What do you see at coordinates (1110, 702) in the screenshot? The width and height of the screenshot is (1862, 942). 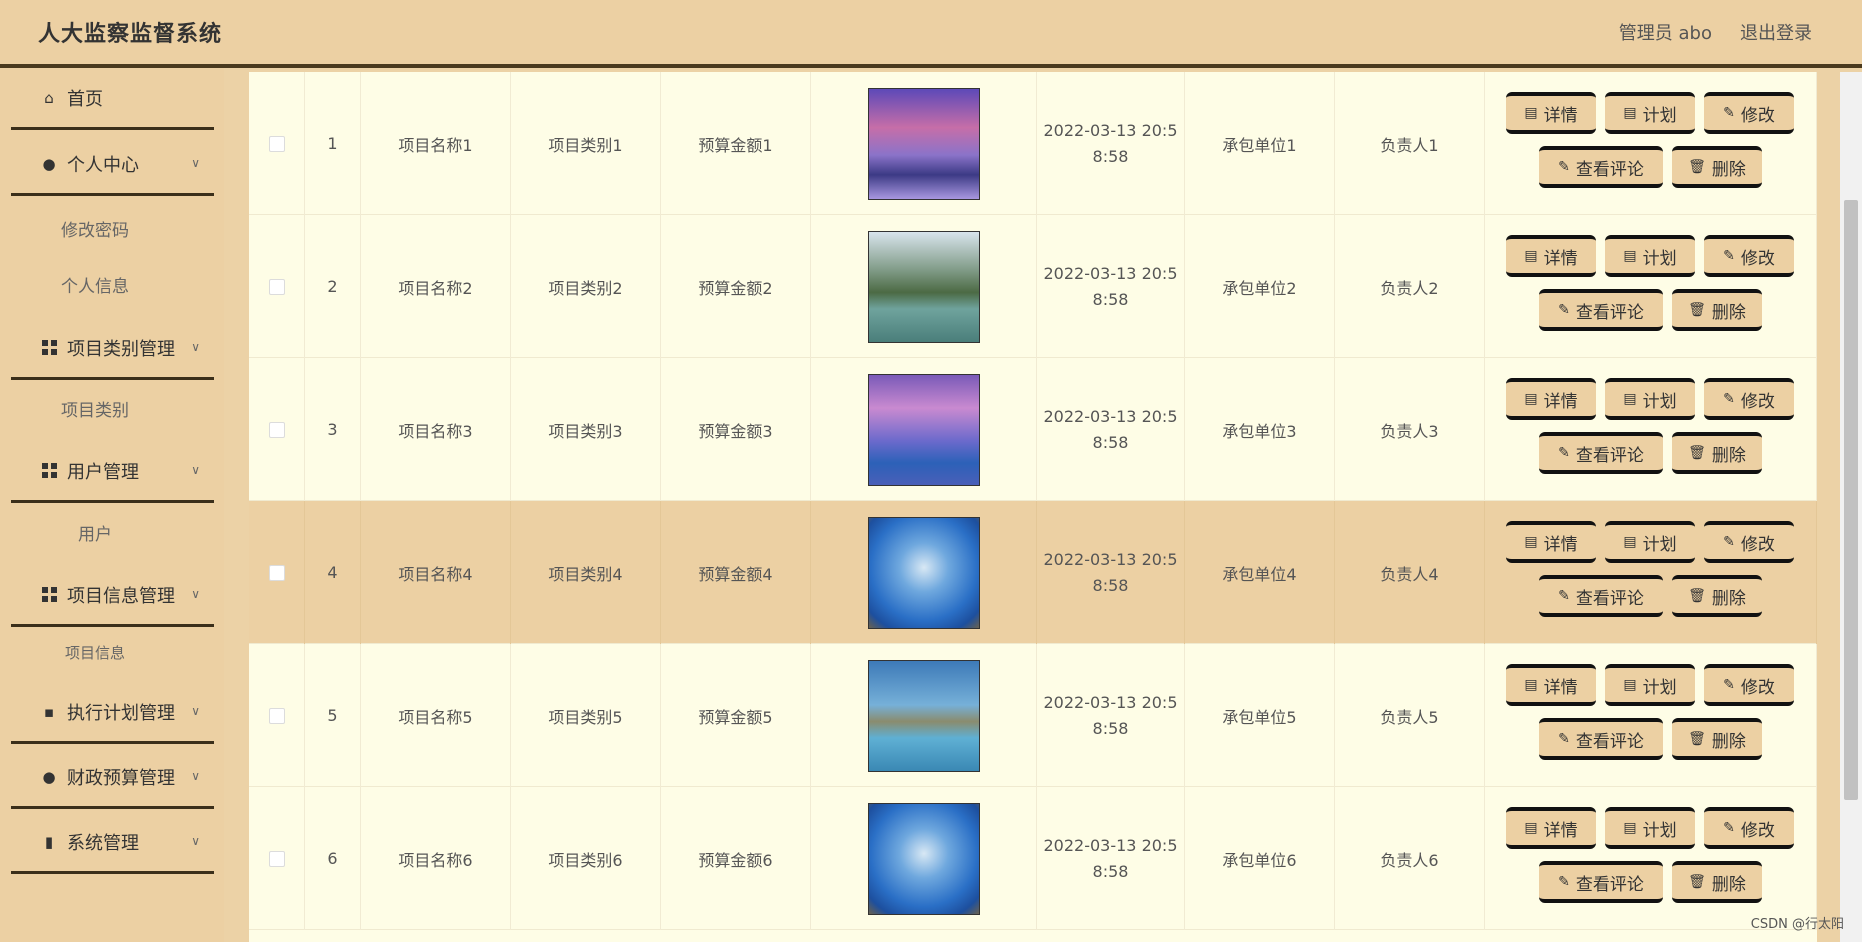 I see `date-line-1: 2022-03-13 20:5` at bounding box center [1110, 702].